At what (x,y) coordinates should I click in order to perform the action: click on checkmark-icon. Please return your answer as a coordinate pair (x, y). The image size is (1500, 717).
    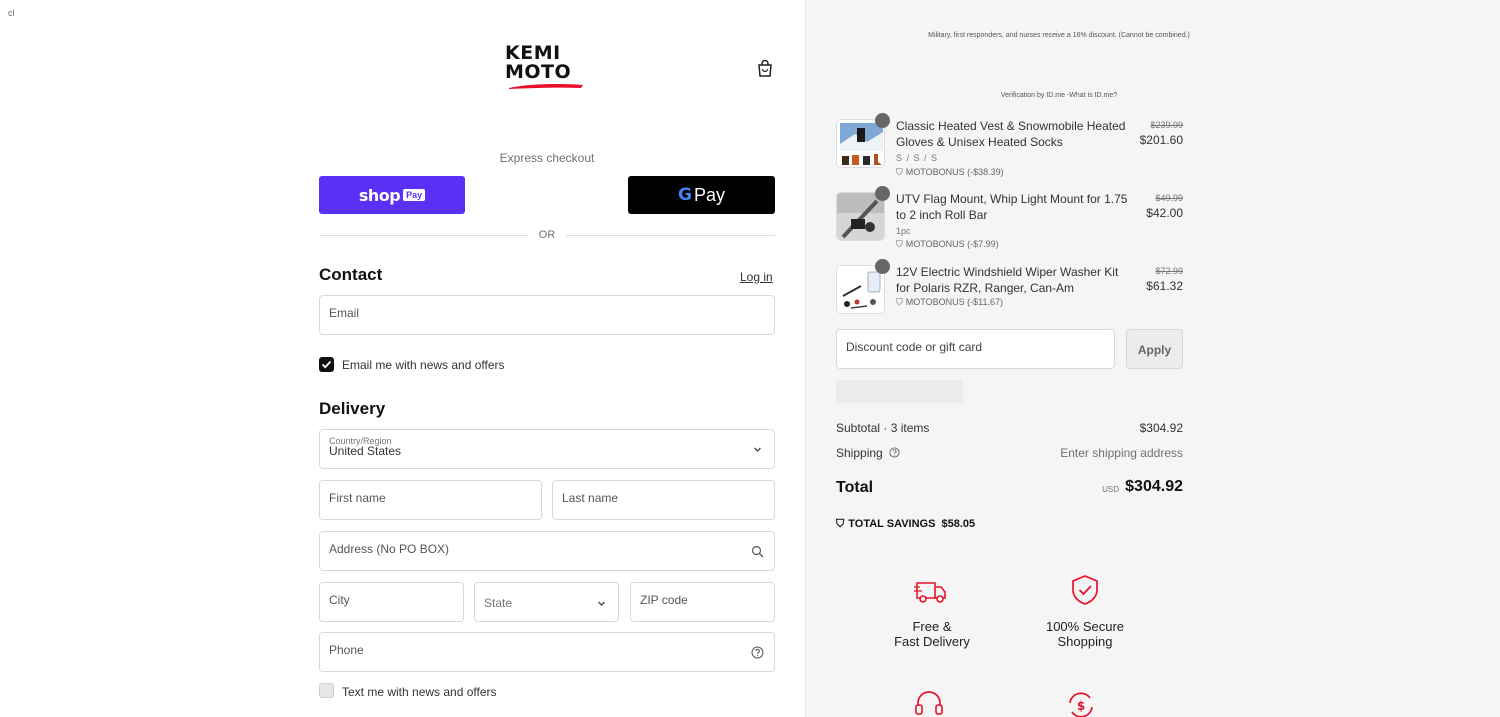
    Looking at the image, I should click on (326, 364).